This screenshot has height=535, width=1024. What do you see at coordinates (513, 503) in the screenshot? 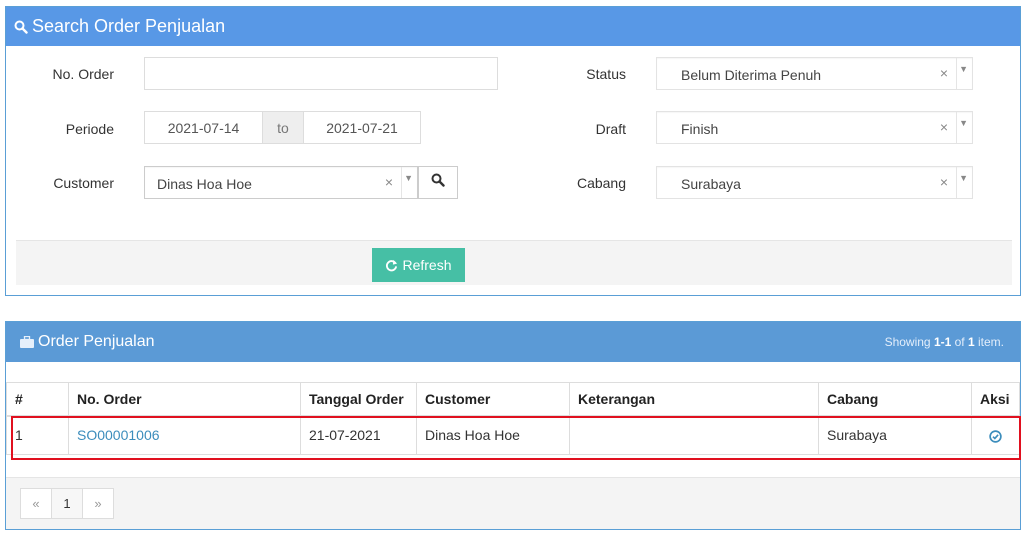
I see `pagination-footer: « 1 »` at bounding box center [513, 503].